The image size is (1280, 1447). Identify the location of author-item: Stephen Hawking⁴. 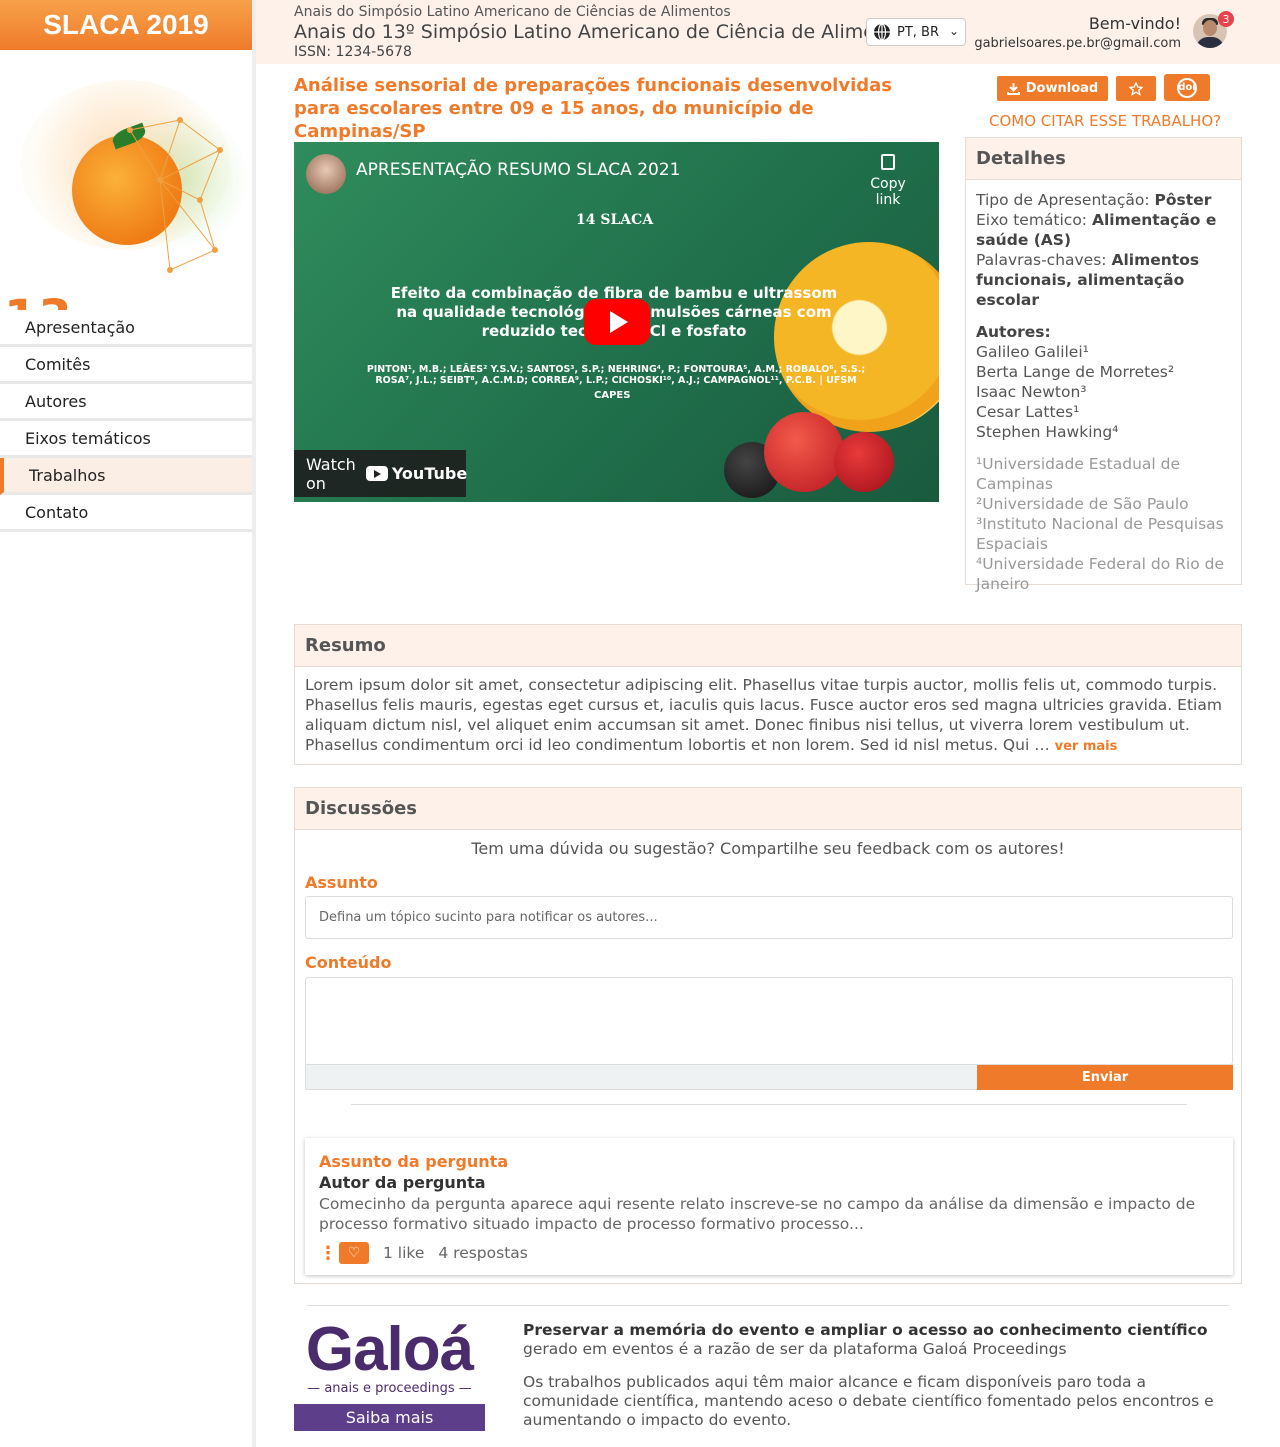
(1103, 432).